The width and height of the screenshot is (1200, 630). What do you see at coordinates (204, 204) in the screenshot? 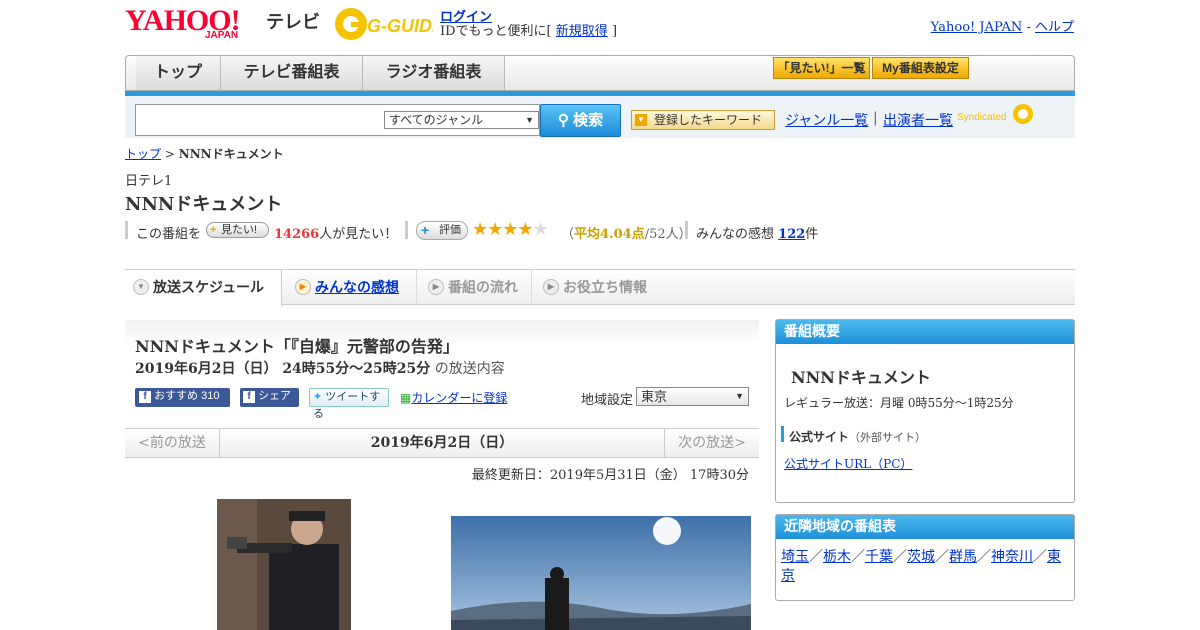
I see `page-title: NNNドキュメント` at bounding box center [204, 204].